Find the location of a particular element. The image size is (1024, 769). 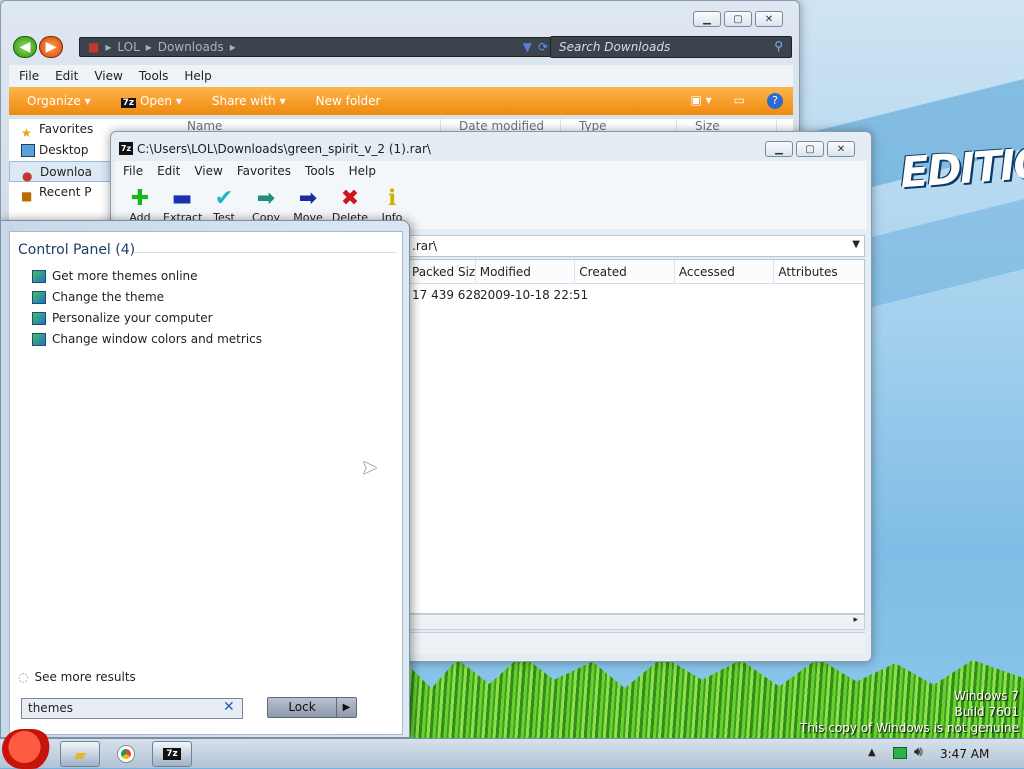

recent-places-icon: ■ is located at coordinates (27, 196).